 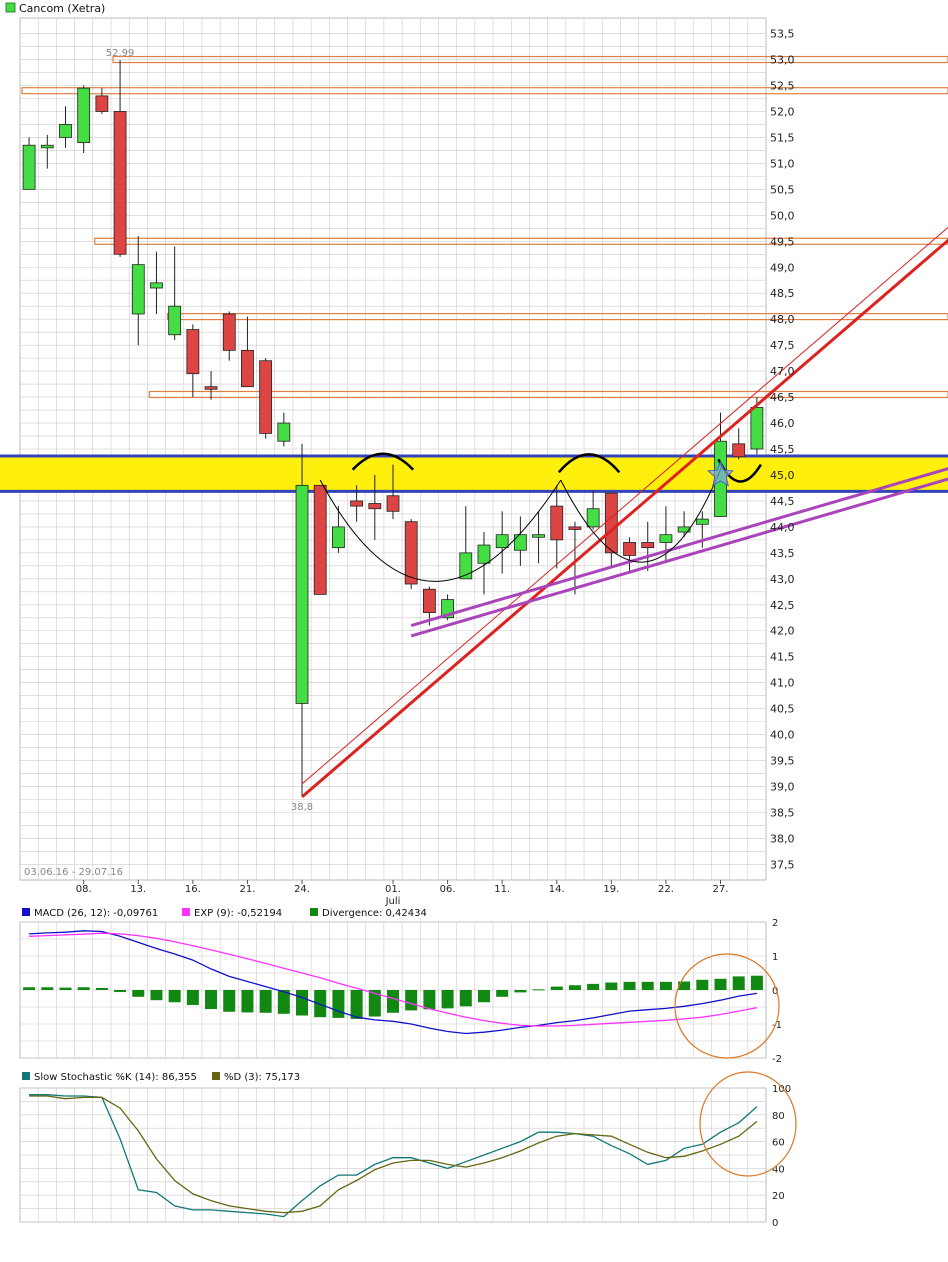 What do you see at coordinates (777, 1059) in the screenshot?
I see `macd-y-tick-label: -2` at bounding box center [777, 1059].